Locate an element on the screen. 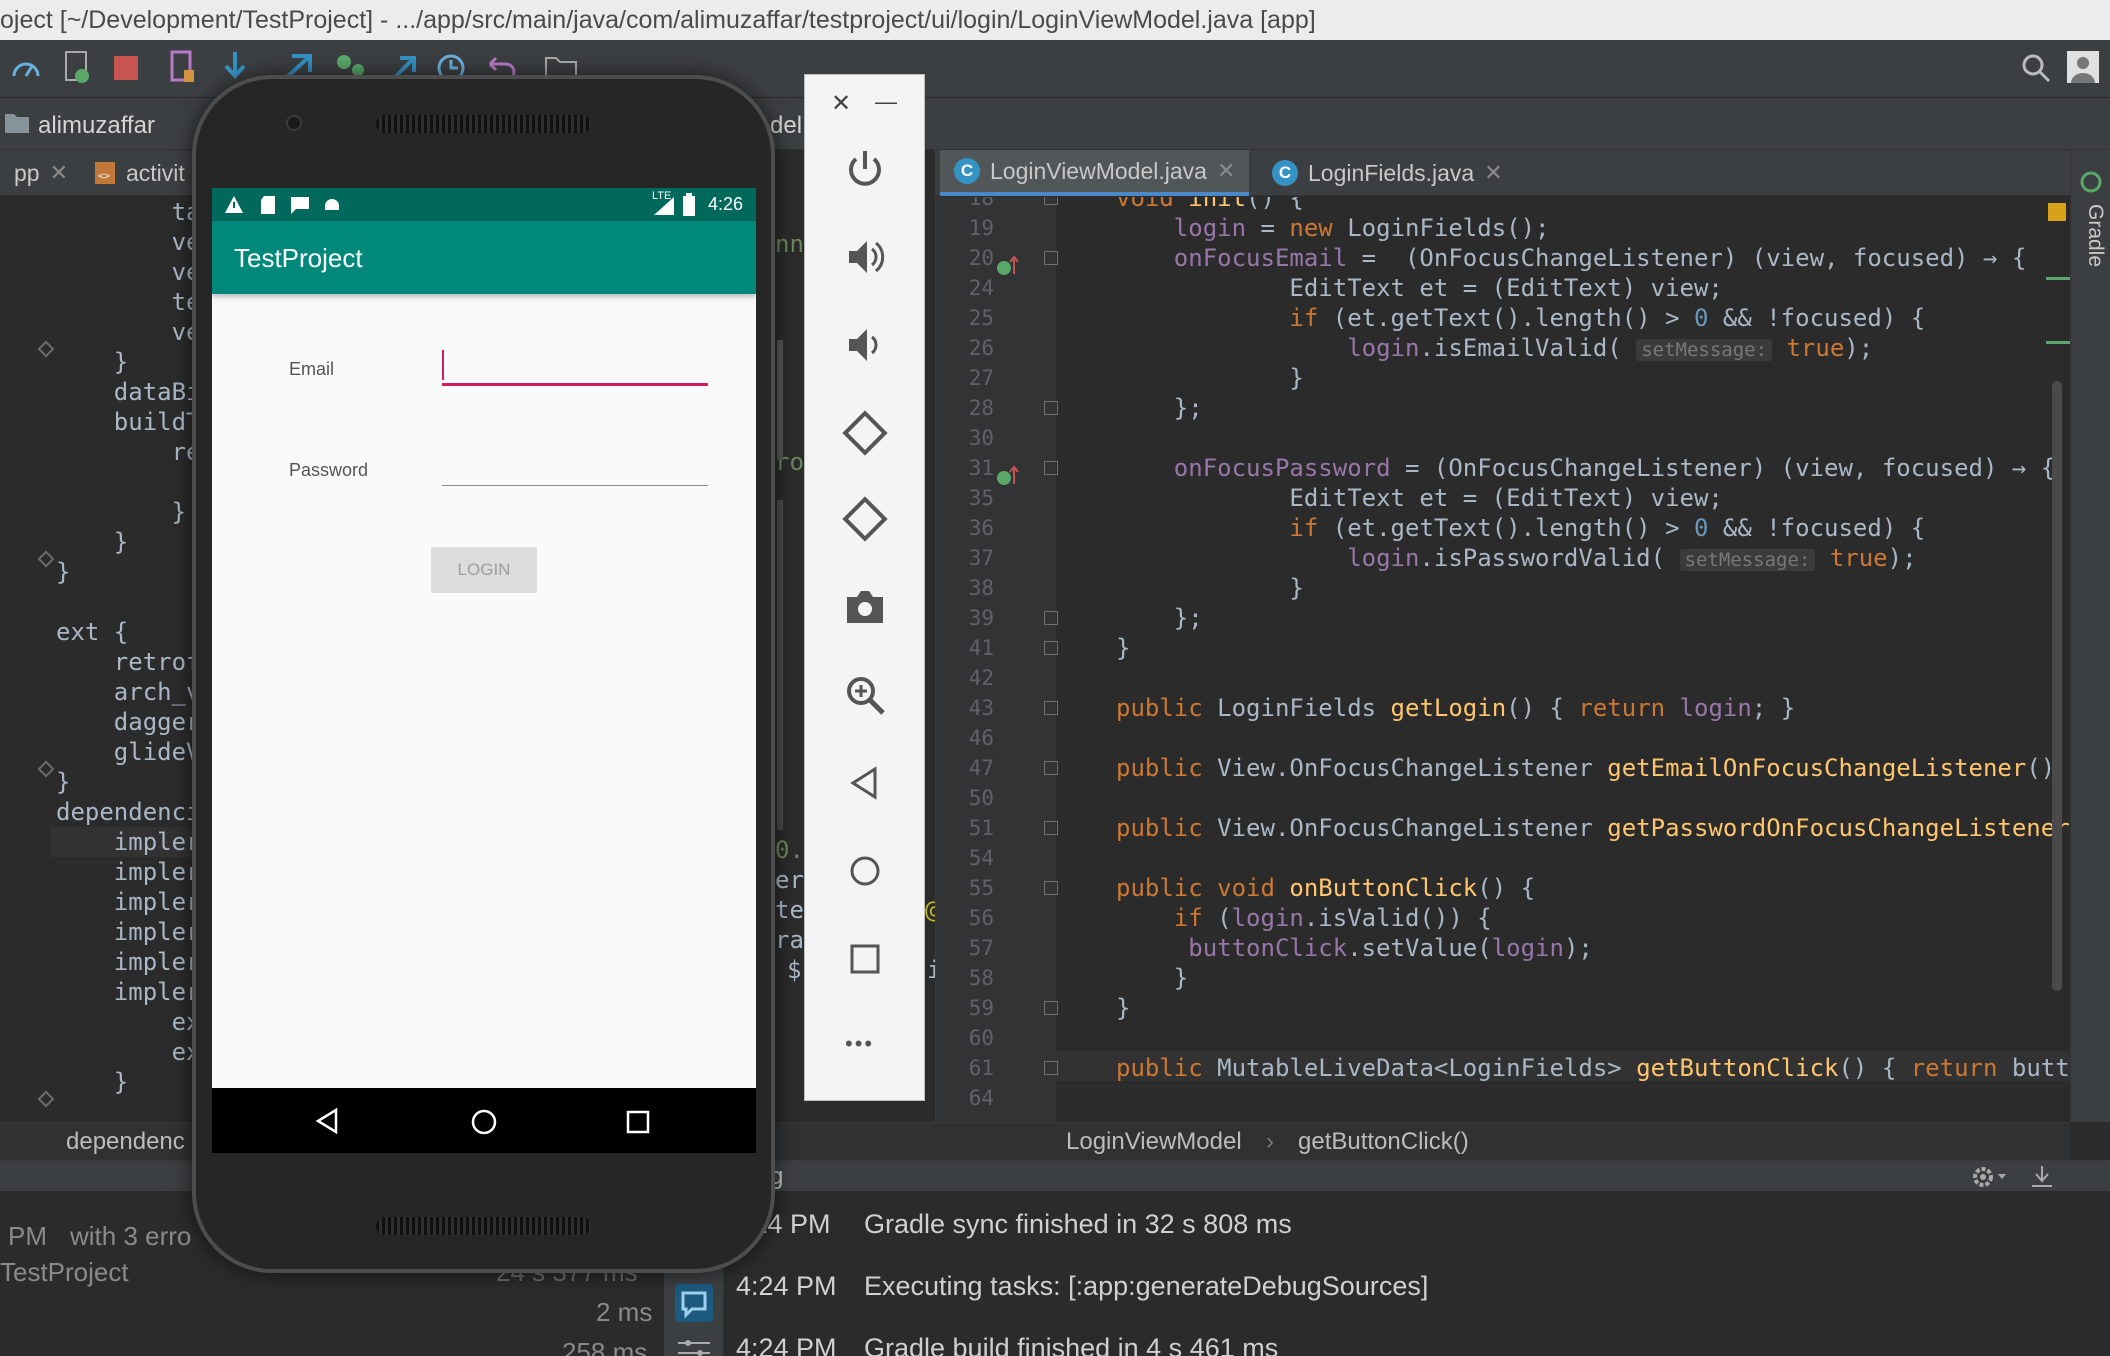 The height and width of the screenshot is (1356, 2110). code-line: glideV is located at coordinates (125, 752).